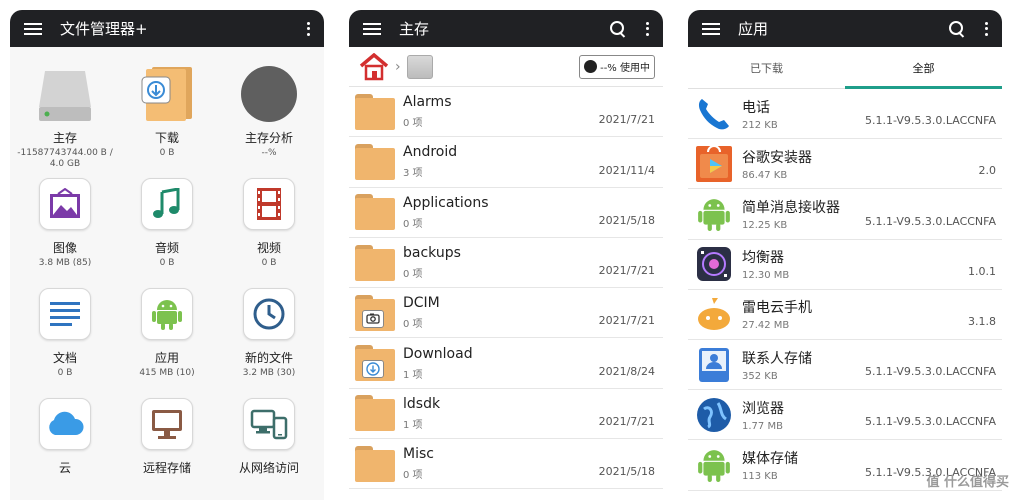 This screenshot has width=1021, height=500. I want to click on storage-usage-chip: --% 使用中, so click(617, 66).